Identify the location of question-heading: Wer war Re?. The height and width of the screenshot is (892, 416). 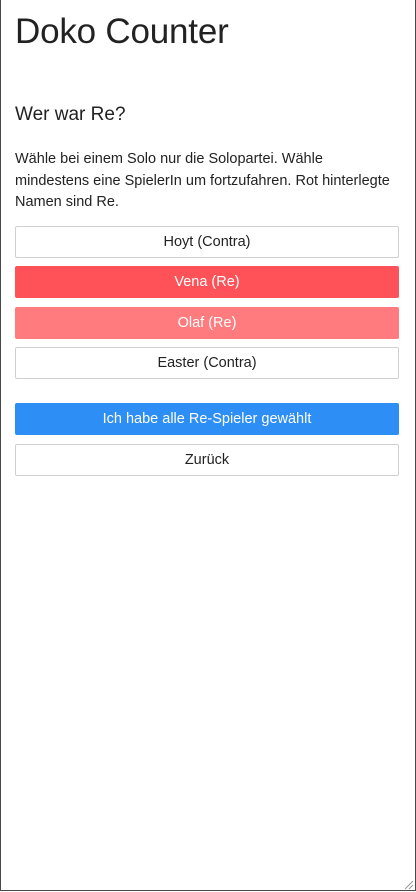
(70, 114).